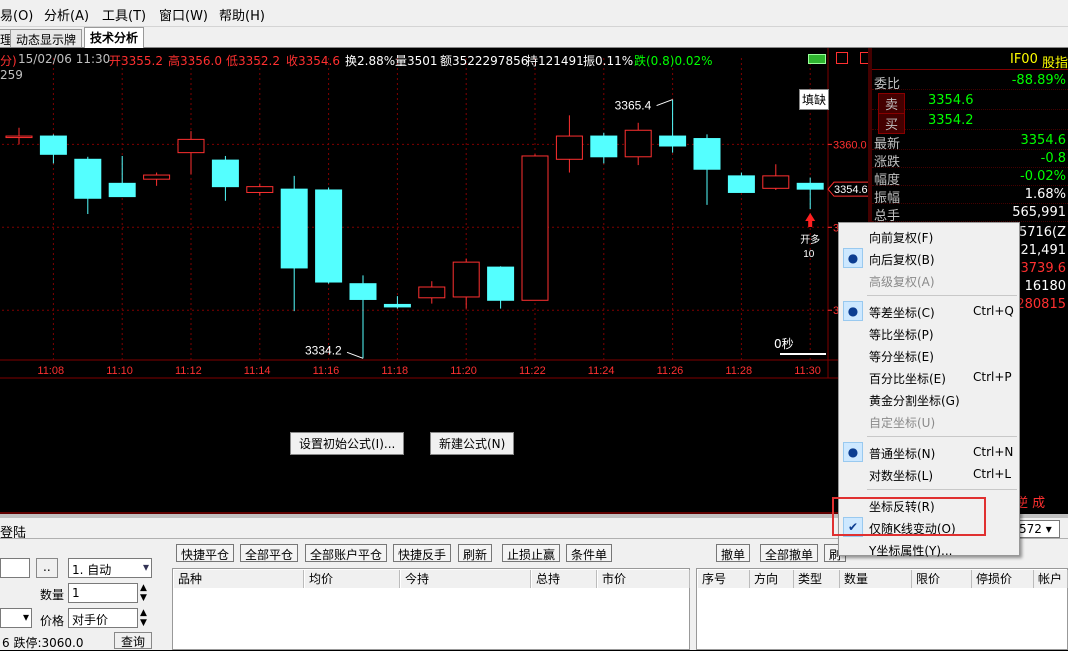 The image size is (1068, 651). What do you see at coordinates (475, 553) in the screenshot?
I see `trade-action-button: 刷新` at bounding box center [475, 553].